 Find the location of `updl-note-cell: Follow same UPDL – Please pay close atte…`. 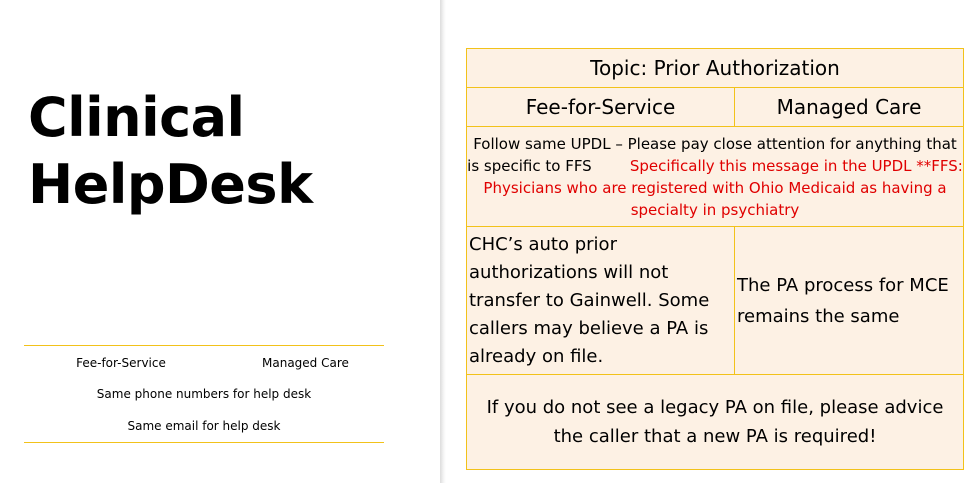

updl-note-cell: Follow same UPDL – Please pay close atte… is located at coordinates (715, 176).